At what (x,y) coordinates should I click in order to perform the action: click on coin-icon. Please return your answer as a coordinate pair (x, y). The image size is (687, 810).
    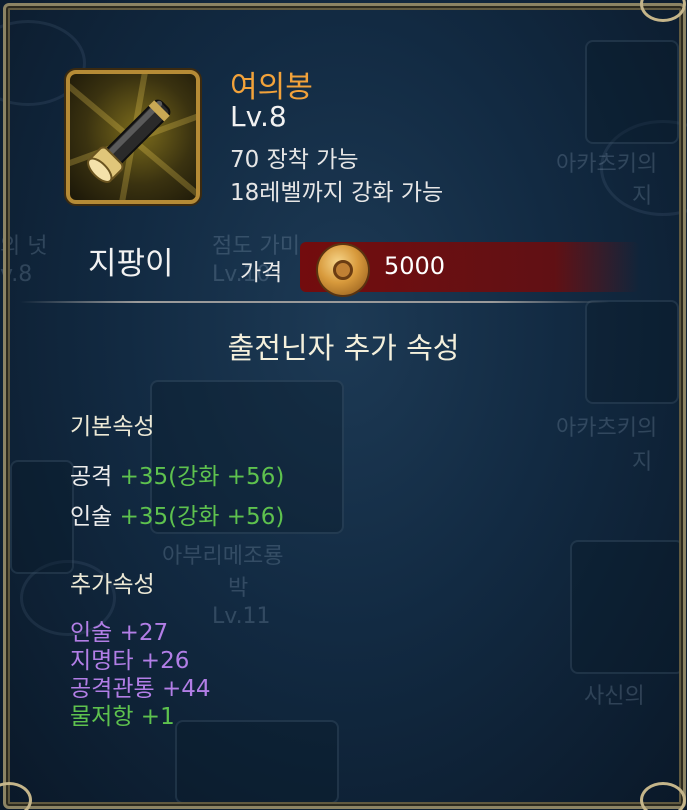
    Looking at the image, I should click on (343, 270).